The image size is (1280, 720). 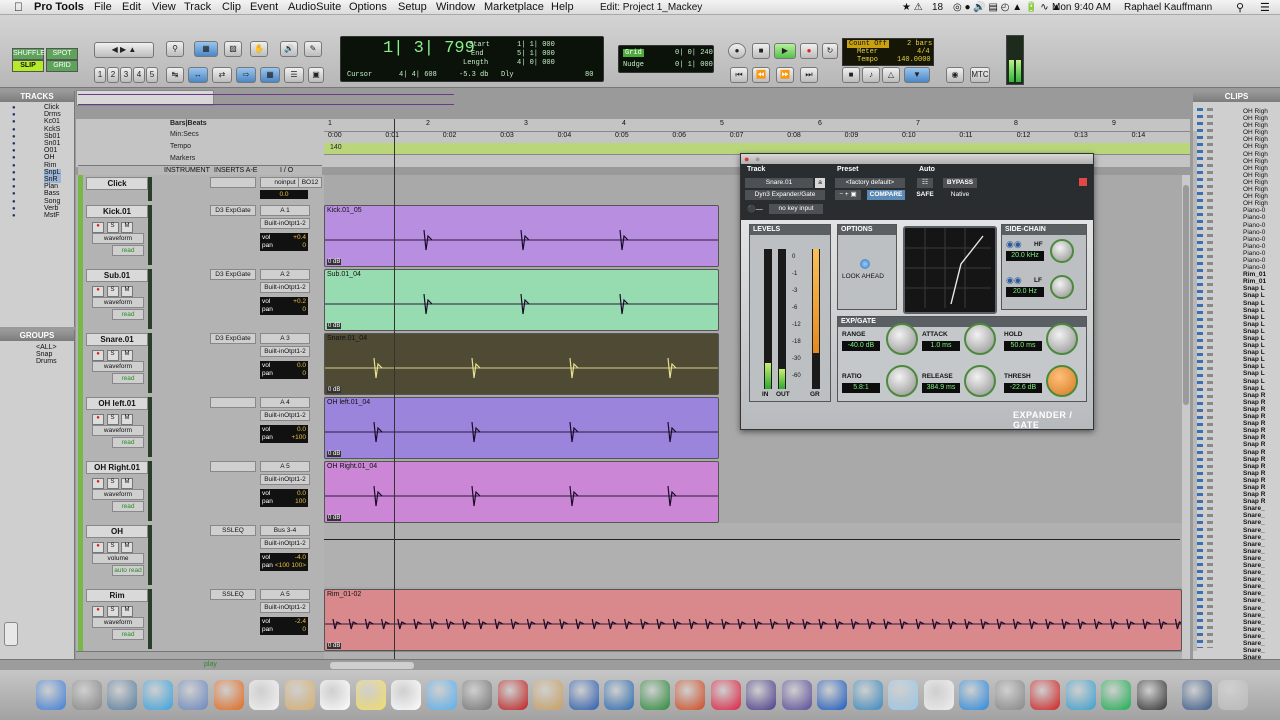 What do you see at coordinates (406, 695) in the screenshot?
I see `reminders-icon` at bounding box center [406, 695].